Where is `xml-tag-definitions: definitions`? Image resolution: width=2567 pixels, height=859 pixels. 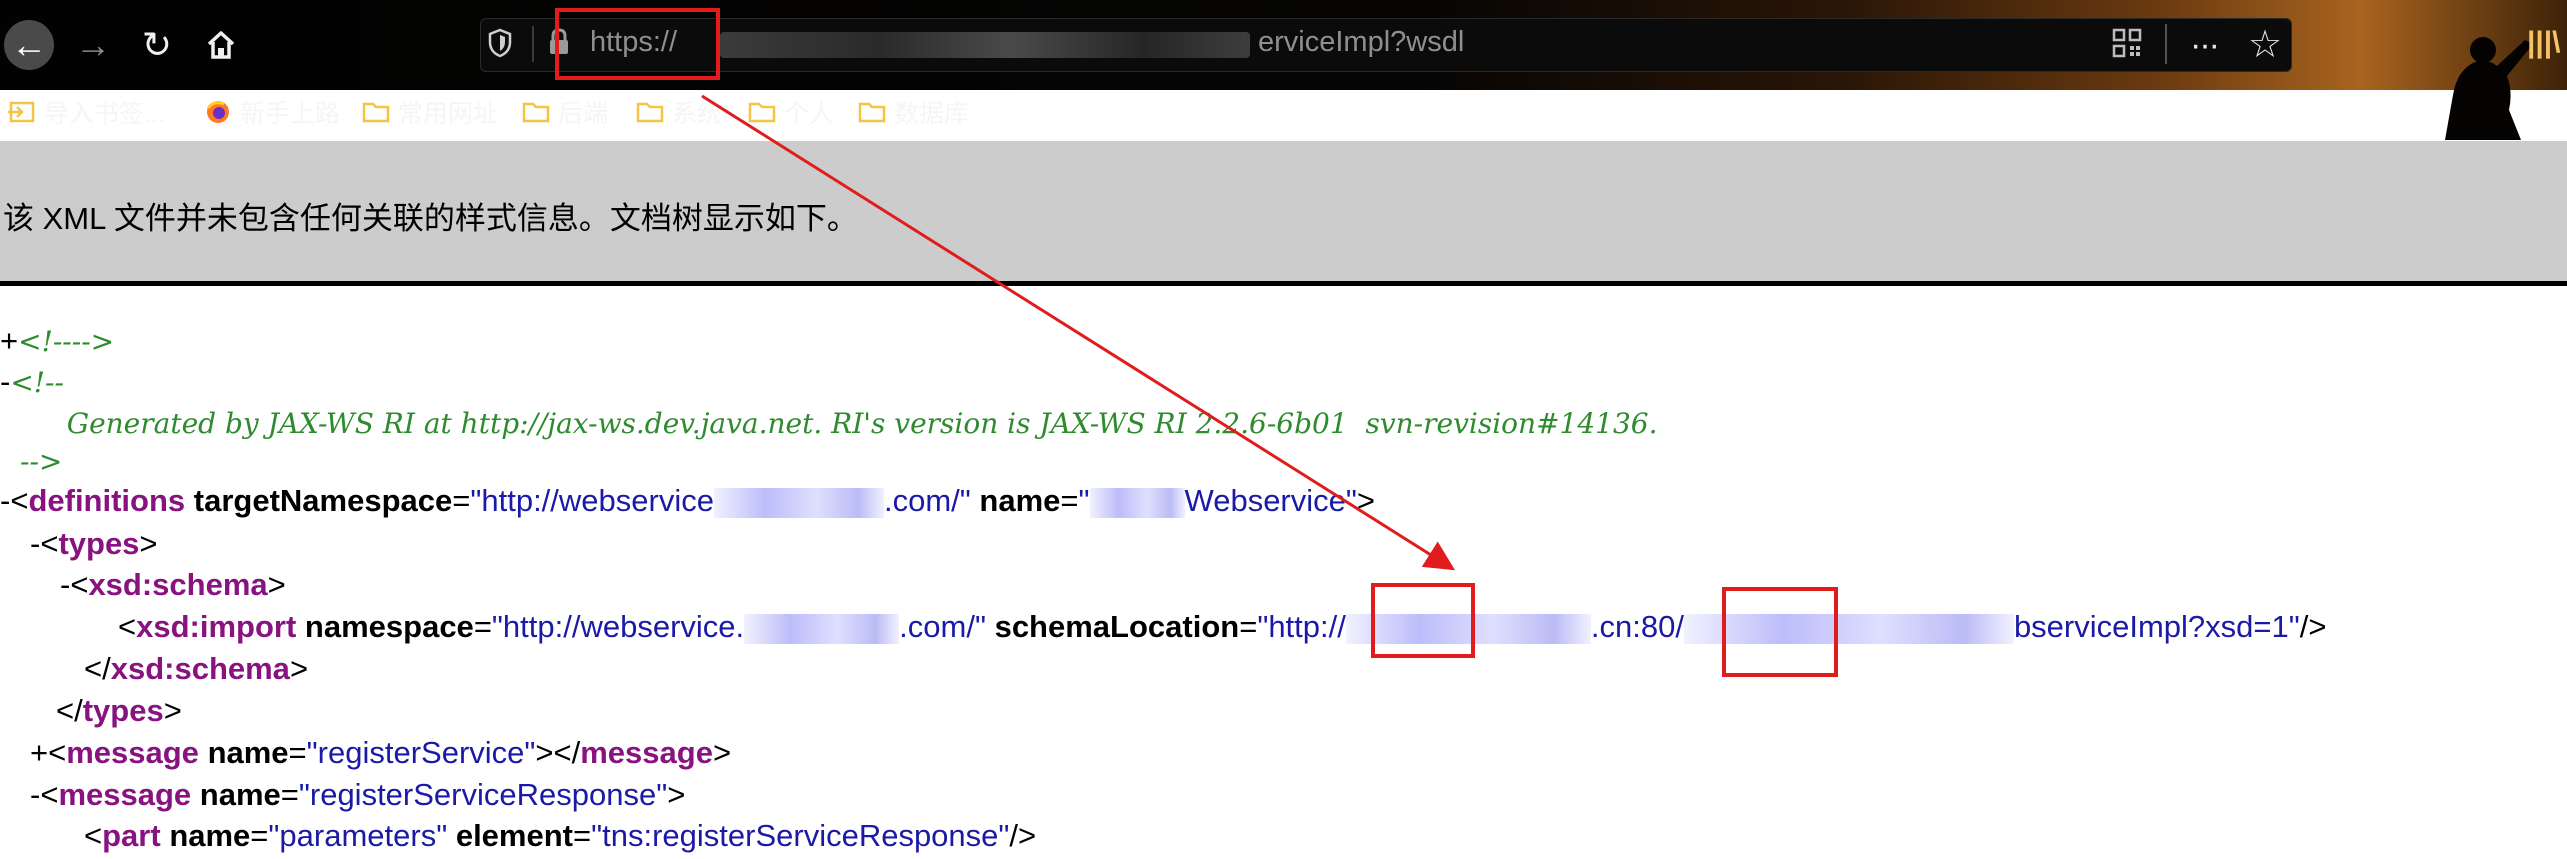
xml-tag-definitions: definitions is located at coordinates (107, 500).